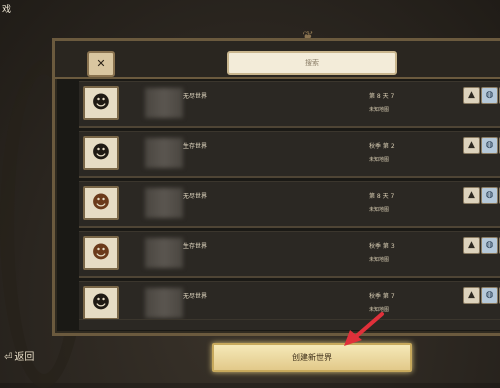 Image resolution: width=500 pixels, height=388 pixels. Describe the element at coordinates (289, 324) in the screenshot. I see `world-row-partial` at that location.